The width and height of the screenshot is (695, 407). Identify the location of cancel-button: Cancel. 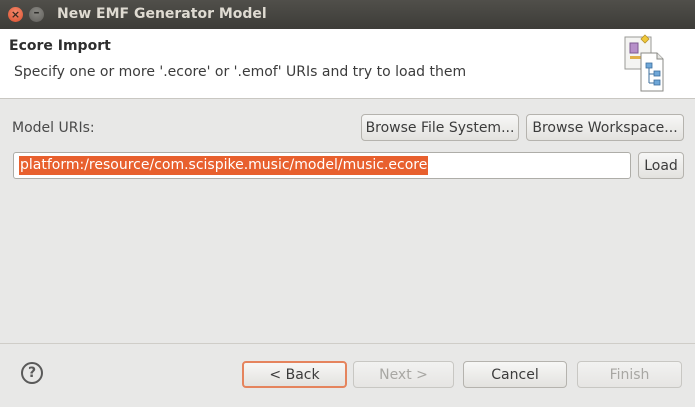
(515, 374).